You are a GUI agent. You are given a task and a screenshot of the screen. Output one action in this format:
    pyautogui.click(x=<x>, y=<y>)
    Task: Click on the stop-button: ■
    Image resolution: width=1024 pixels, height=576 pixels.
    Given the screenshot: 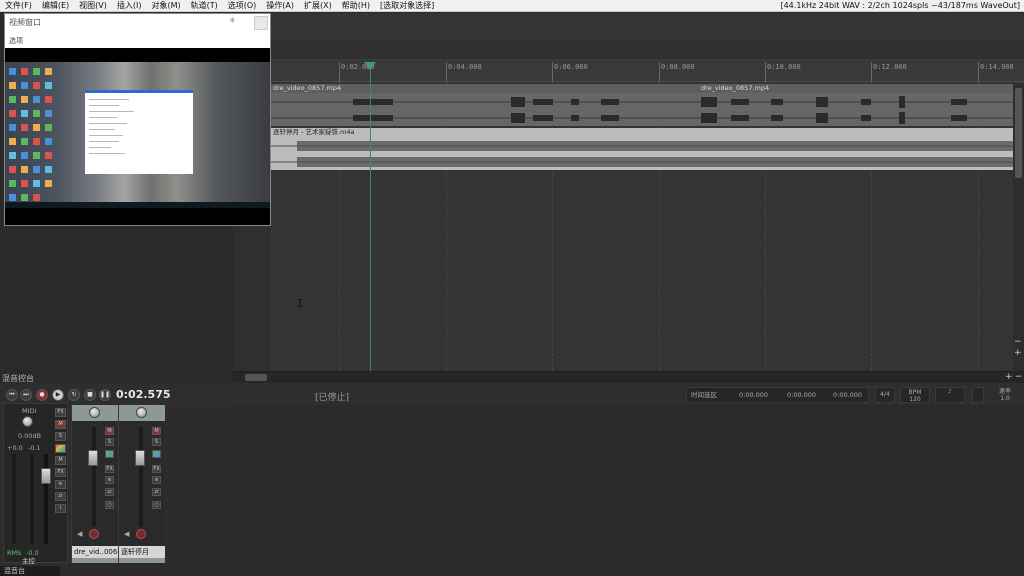 What is the action you would take?
    pyautogui.click(x=90, y=395)
    